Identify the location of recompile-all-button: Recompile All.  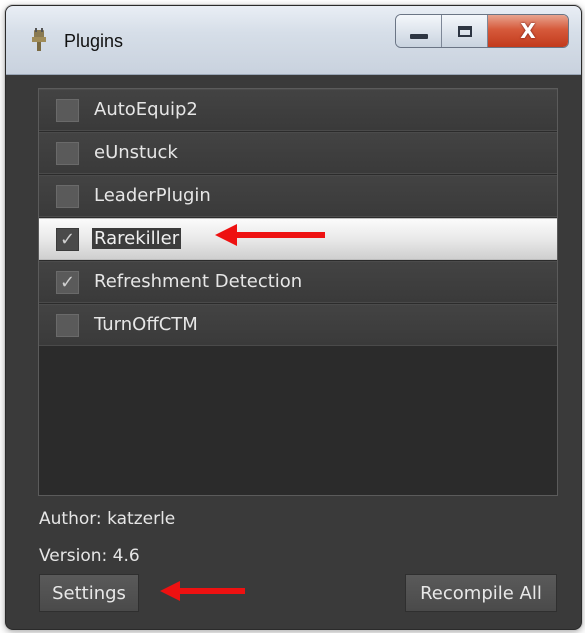
(481, 593).